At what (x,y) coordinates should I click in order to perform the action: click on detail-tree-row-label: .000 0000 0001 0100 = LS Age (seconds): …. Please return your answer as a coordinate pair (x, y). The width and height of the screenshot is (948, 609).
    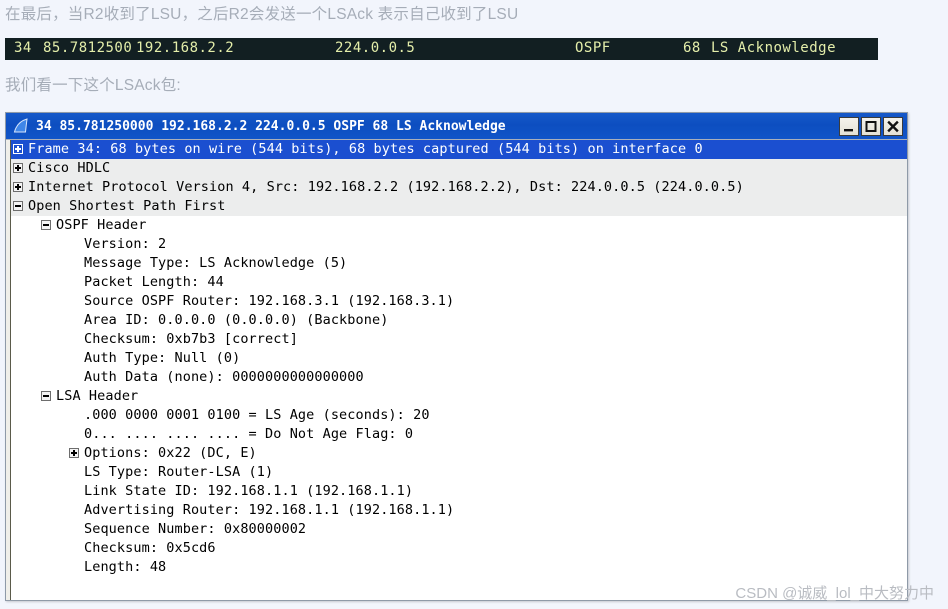
    Looking at the image, I should click on (257, 415).